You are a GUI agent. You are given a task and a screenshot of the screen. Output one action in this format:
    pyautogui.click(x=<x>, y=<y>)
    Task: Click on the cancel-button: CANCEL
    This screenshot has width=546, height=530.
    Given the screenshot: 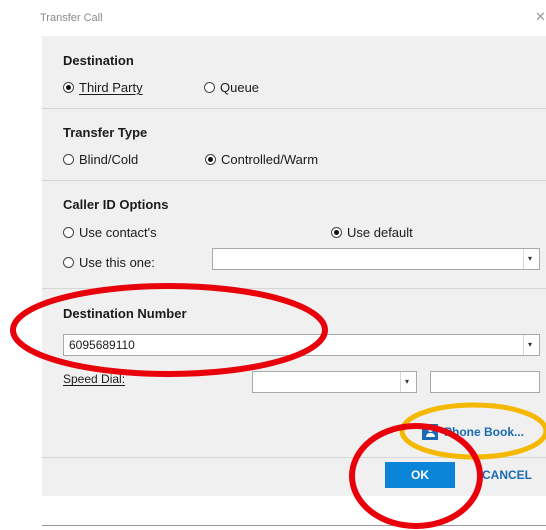 What is the action you would take?
    pyautogui.click(x=507, y=475)
    